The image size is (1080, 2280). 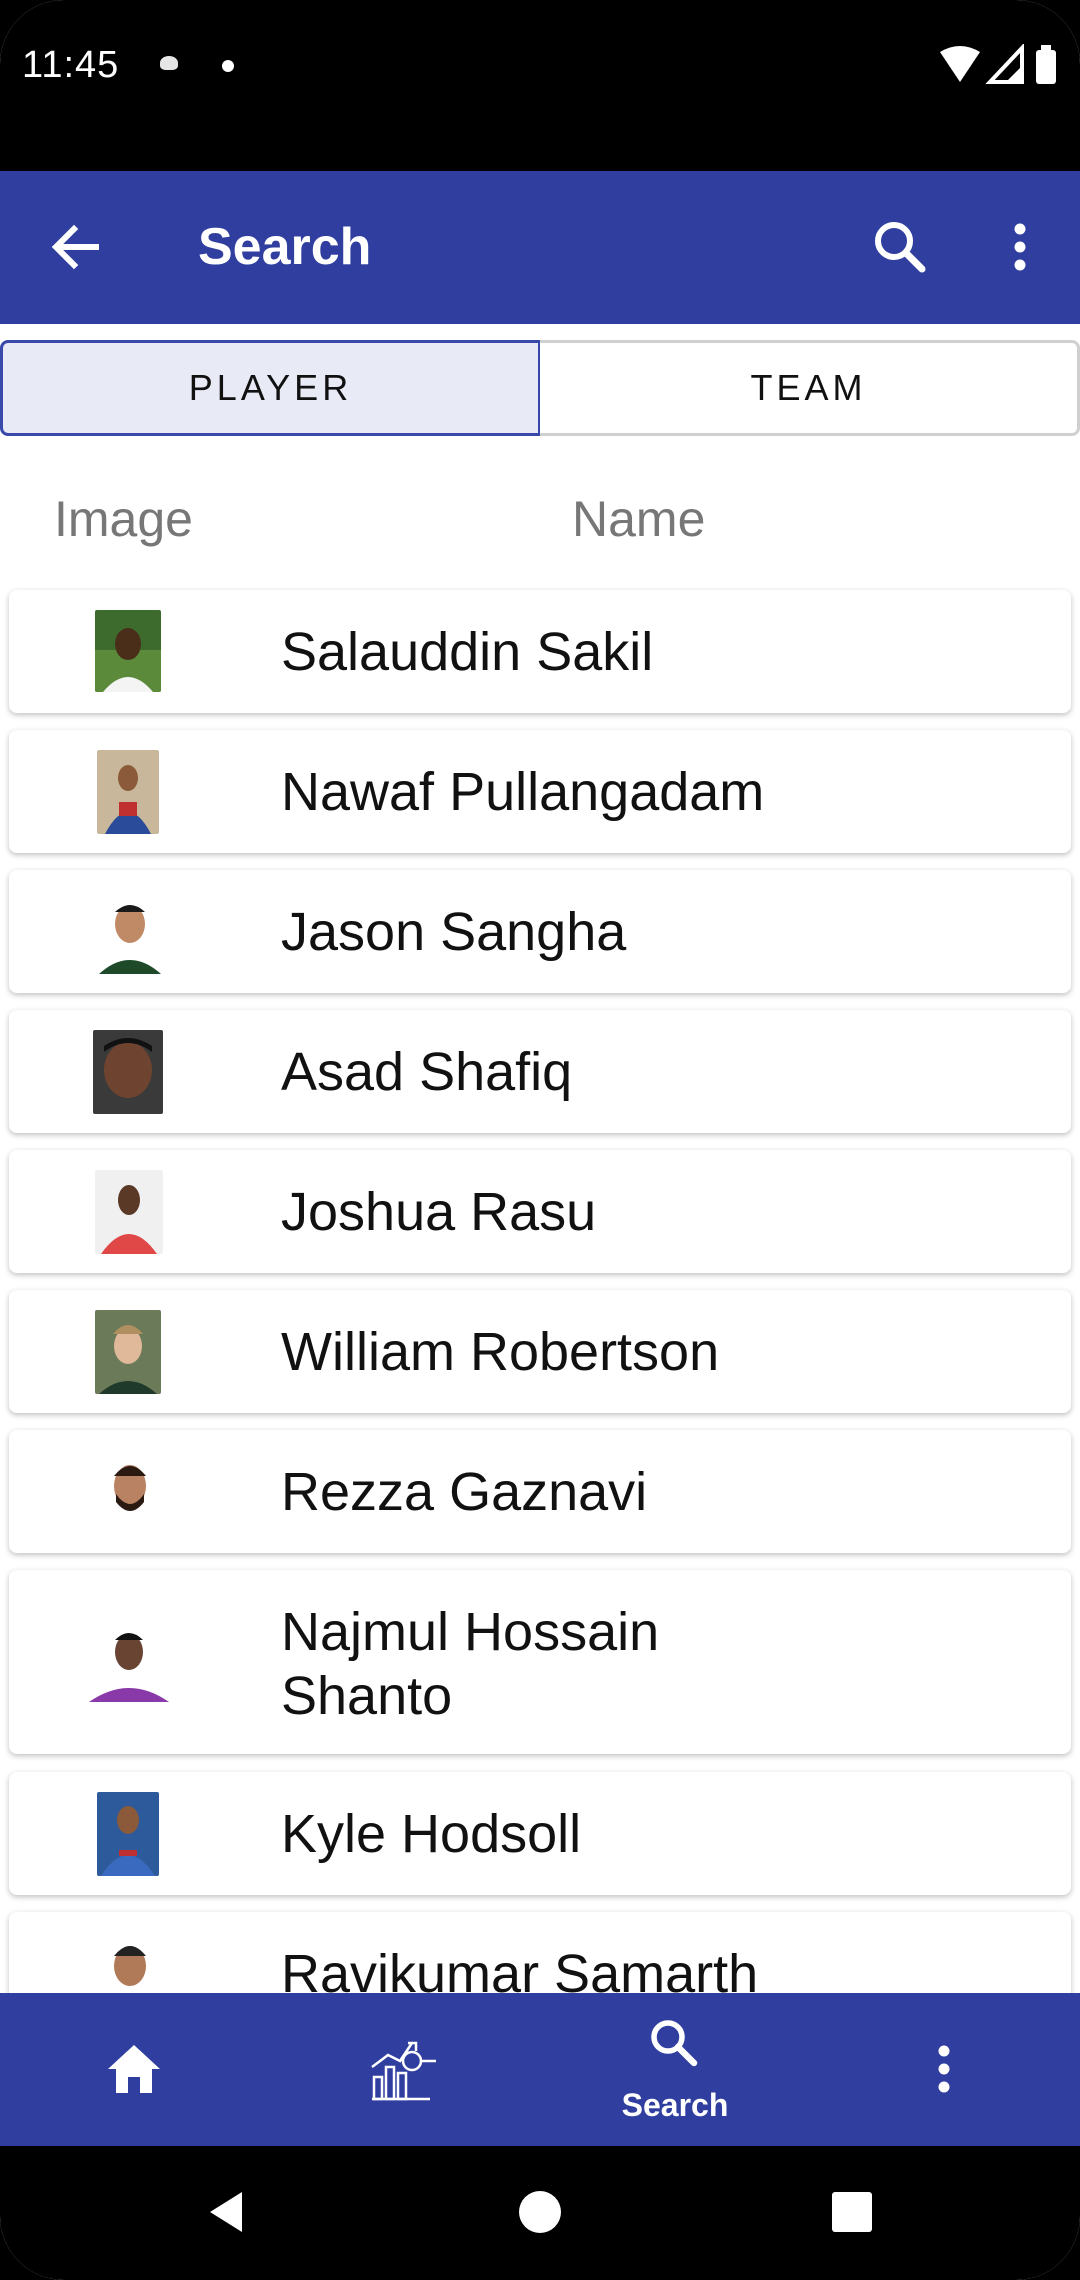 What do you see at coordinates (960, 64) in the screenshot?
I see `wifi-icon` at bounding box center [960, 64].